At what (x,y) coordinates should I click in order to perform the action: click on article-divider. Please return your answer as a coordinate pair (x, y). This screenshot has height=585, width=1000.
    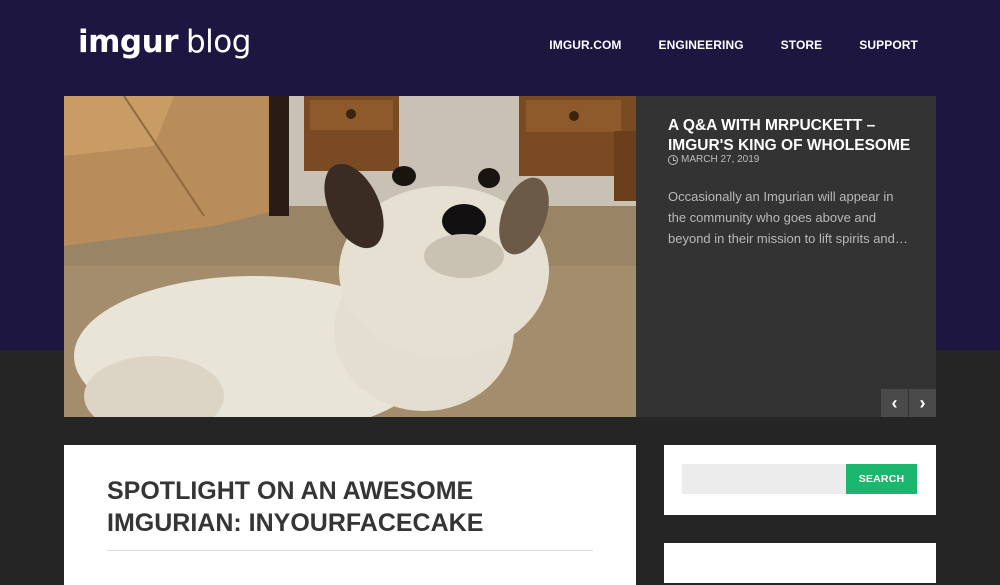
    Looking at the image, I should click on (350, 550).